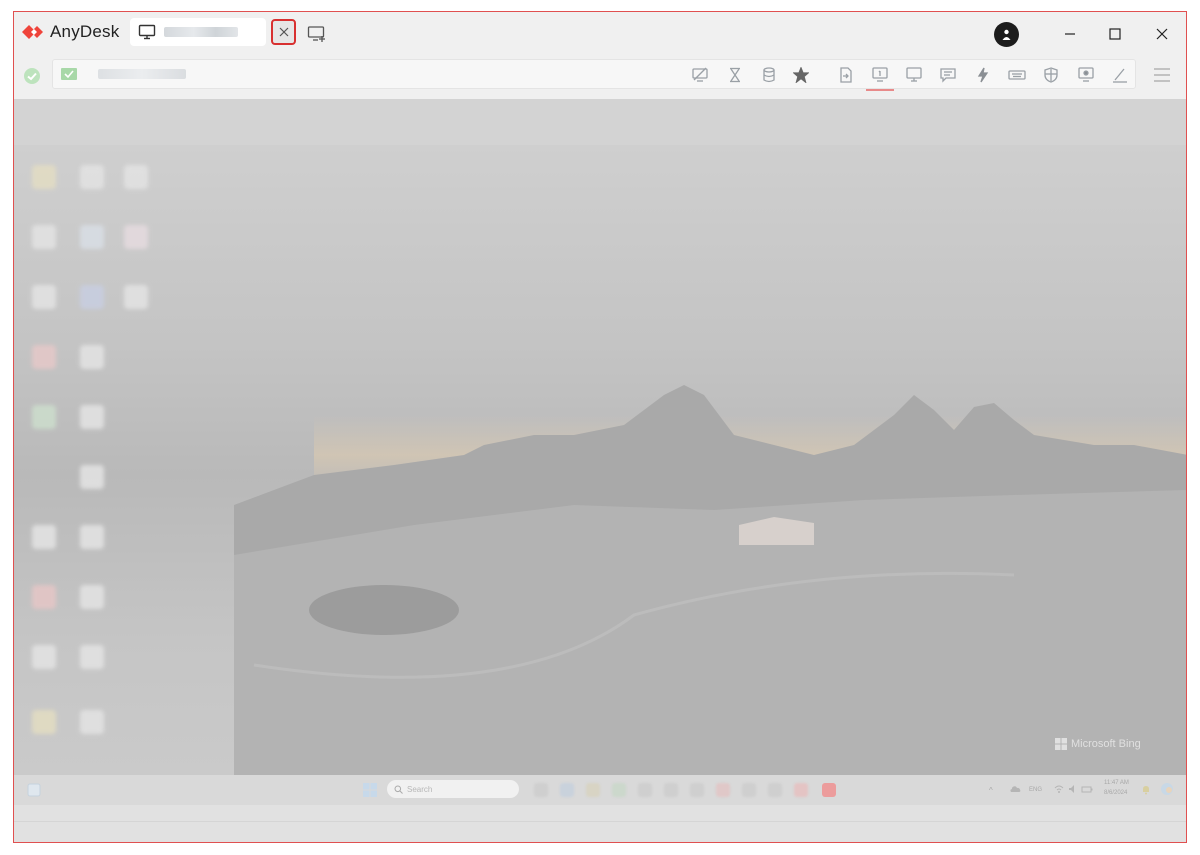 Image resolution: width=1200 pixels, height=855 pixels. I want to click on storage-button, so click(769, 75).